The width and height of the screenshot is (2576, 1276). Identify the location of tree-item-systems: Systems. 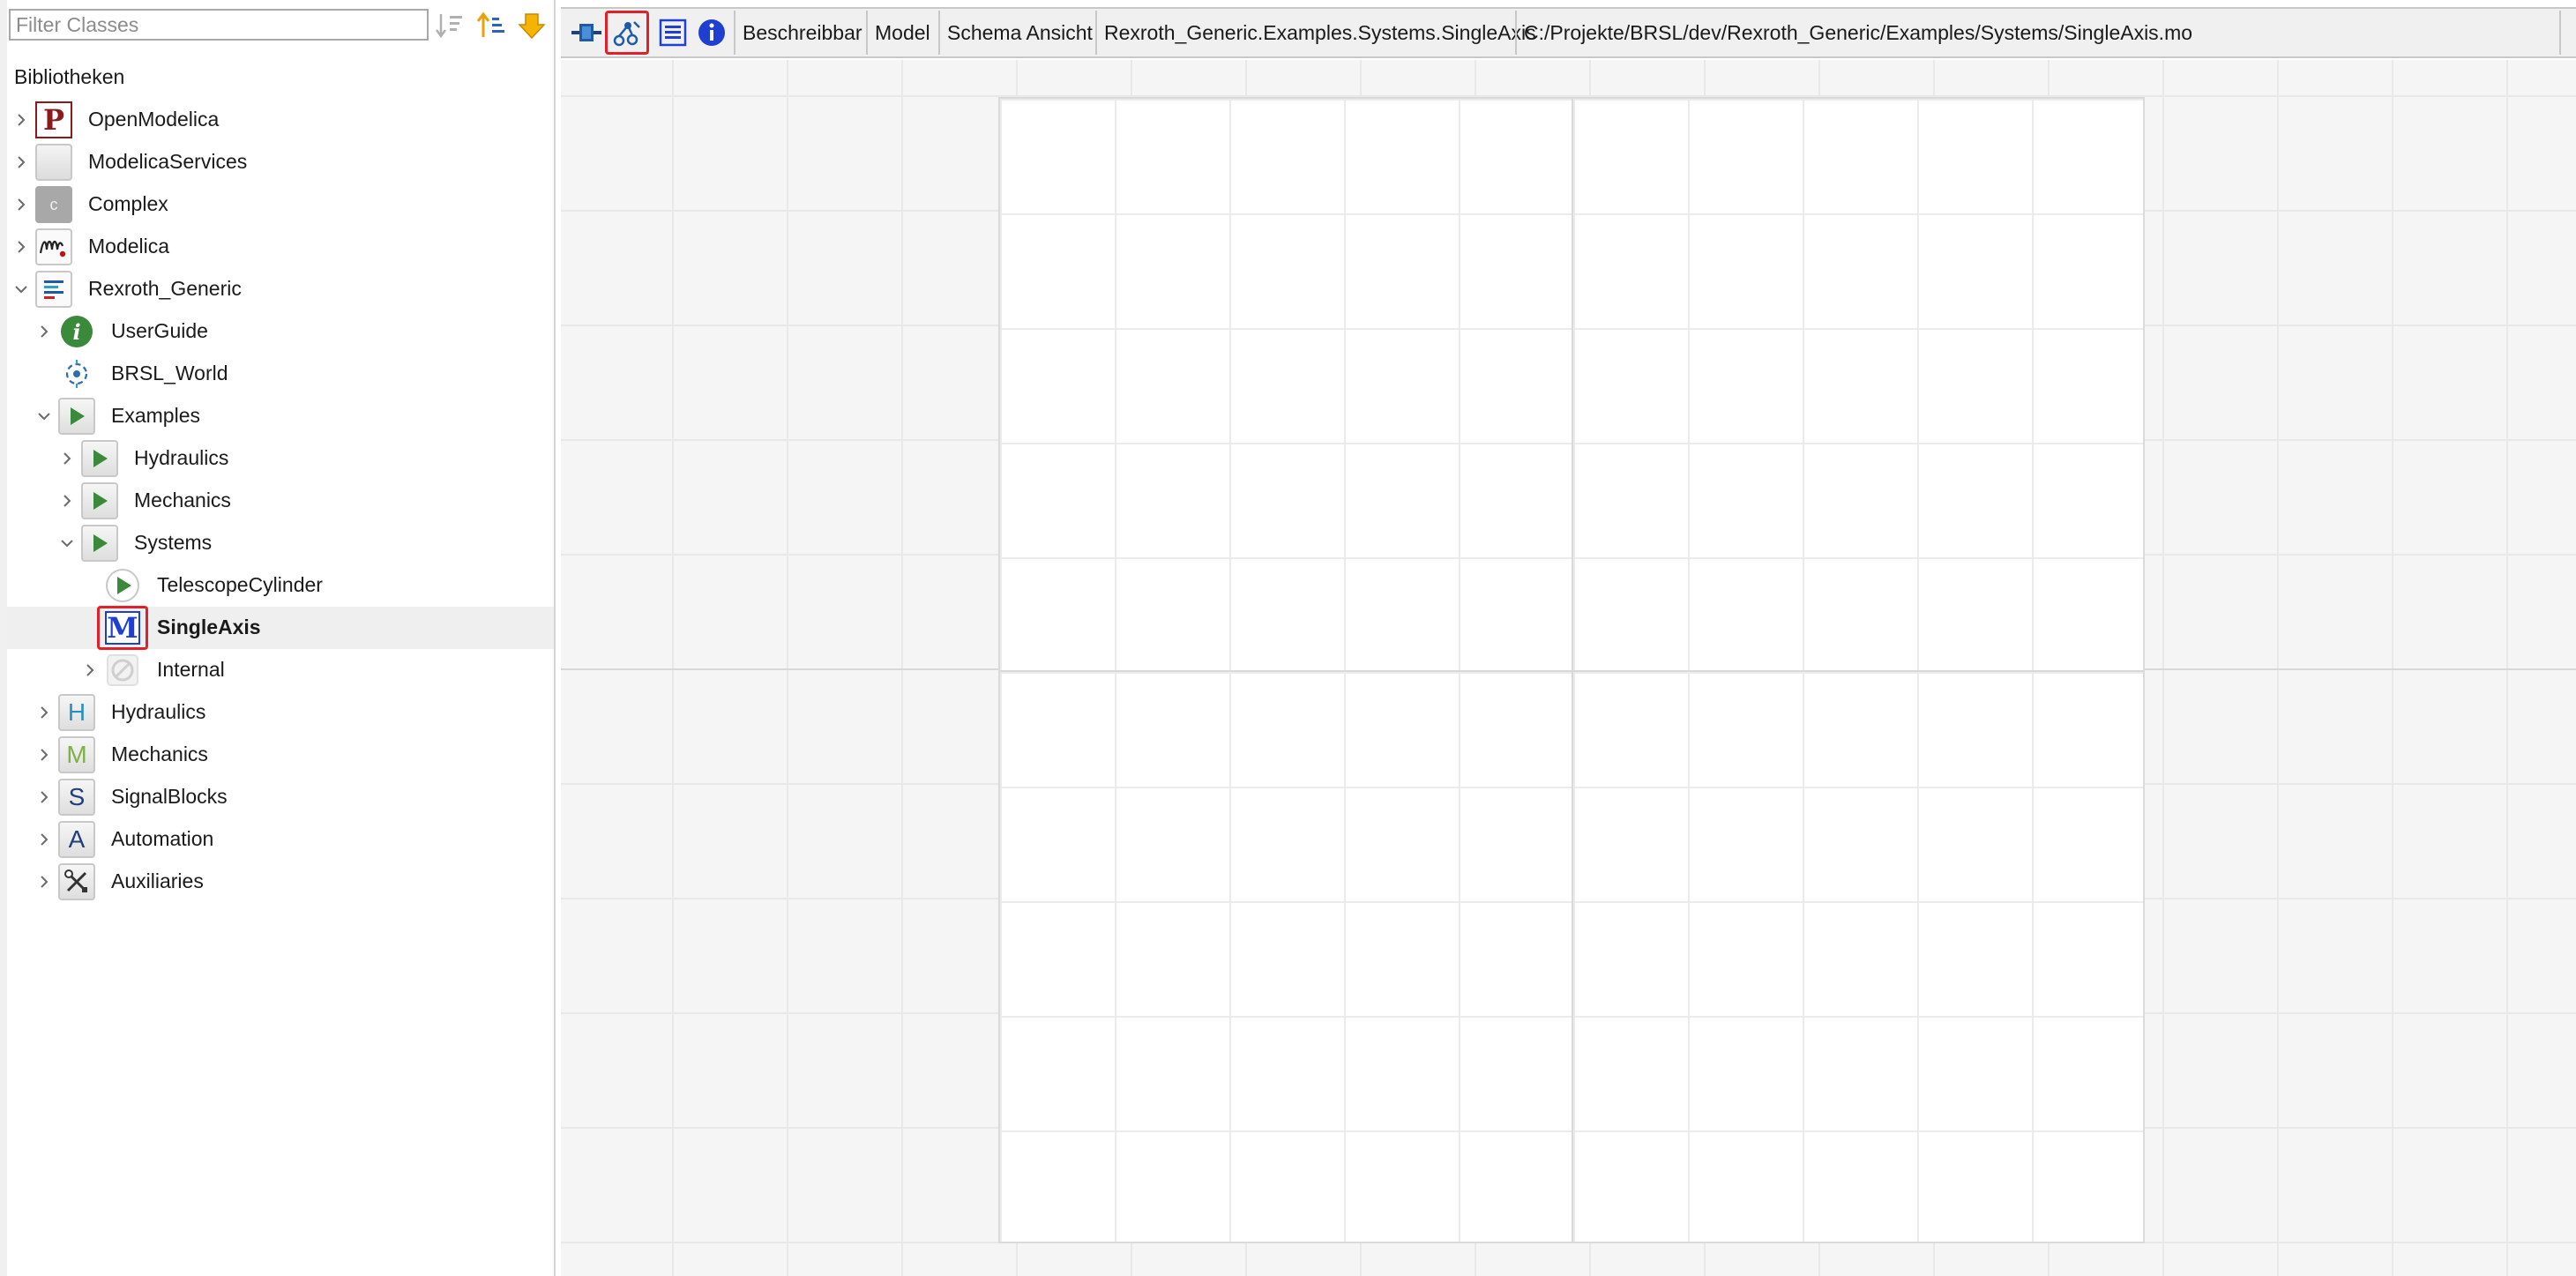
(280, 543).